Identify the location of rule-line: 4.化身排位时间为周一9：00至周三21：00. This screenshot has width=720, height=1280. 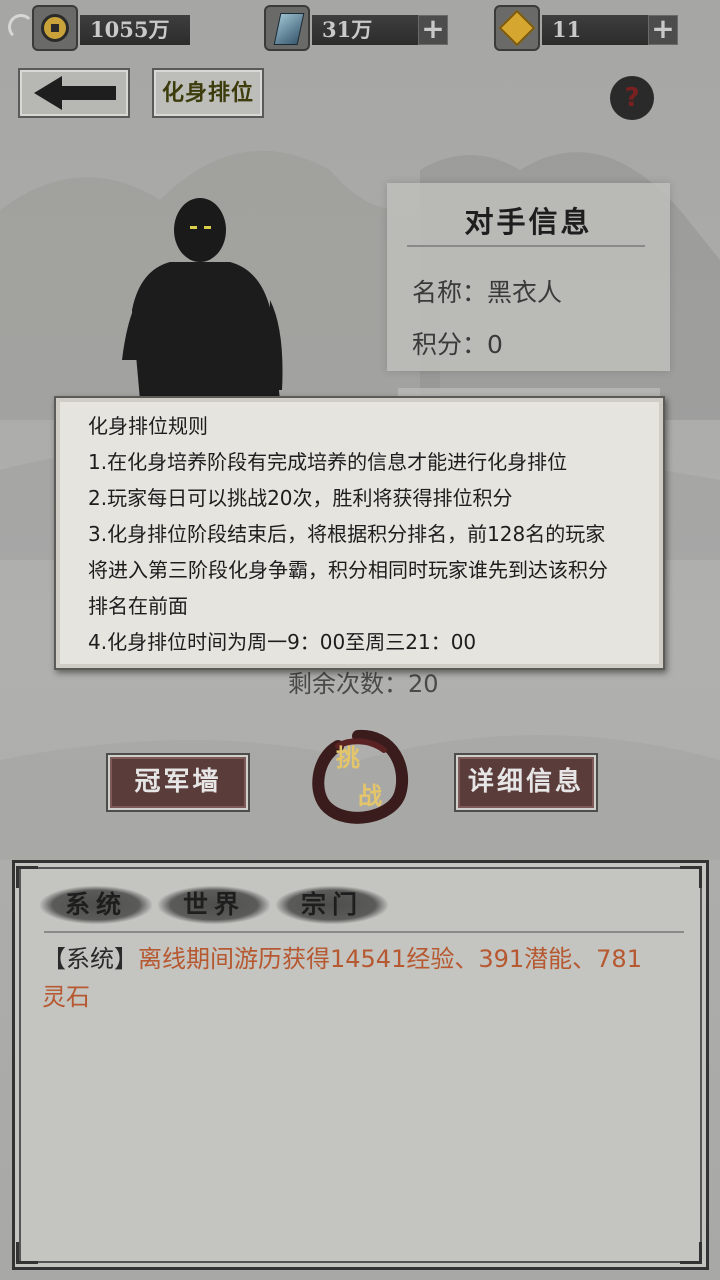
(282, 642).